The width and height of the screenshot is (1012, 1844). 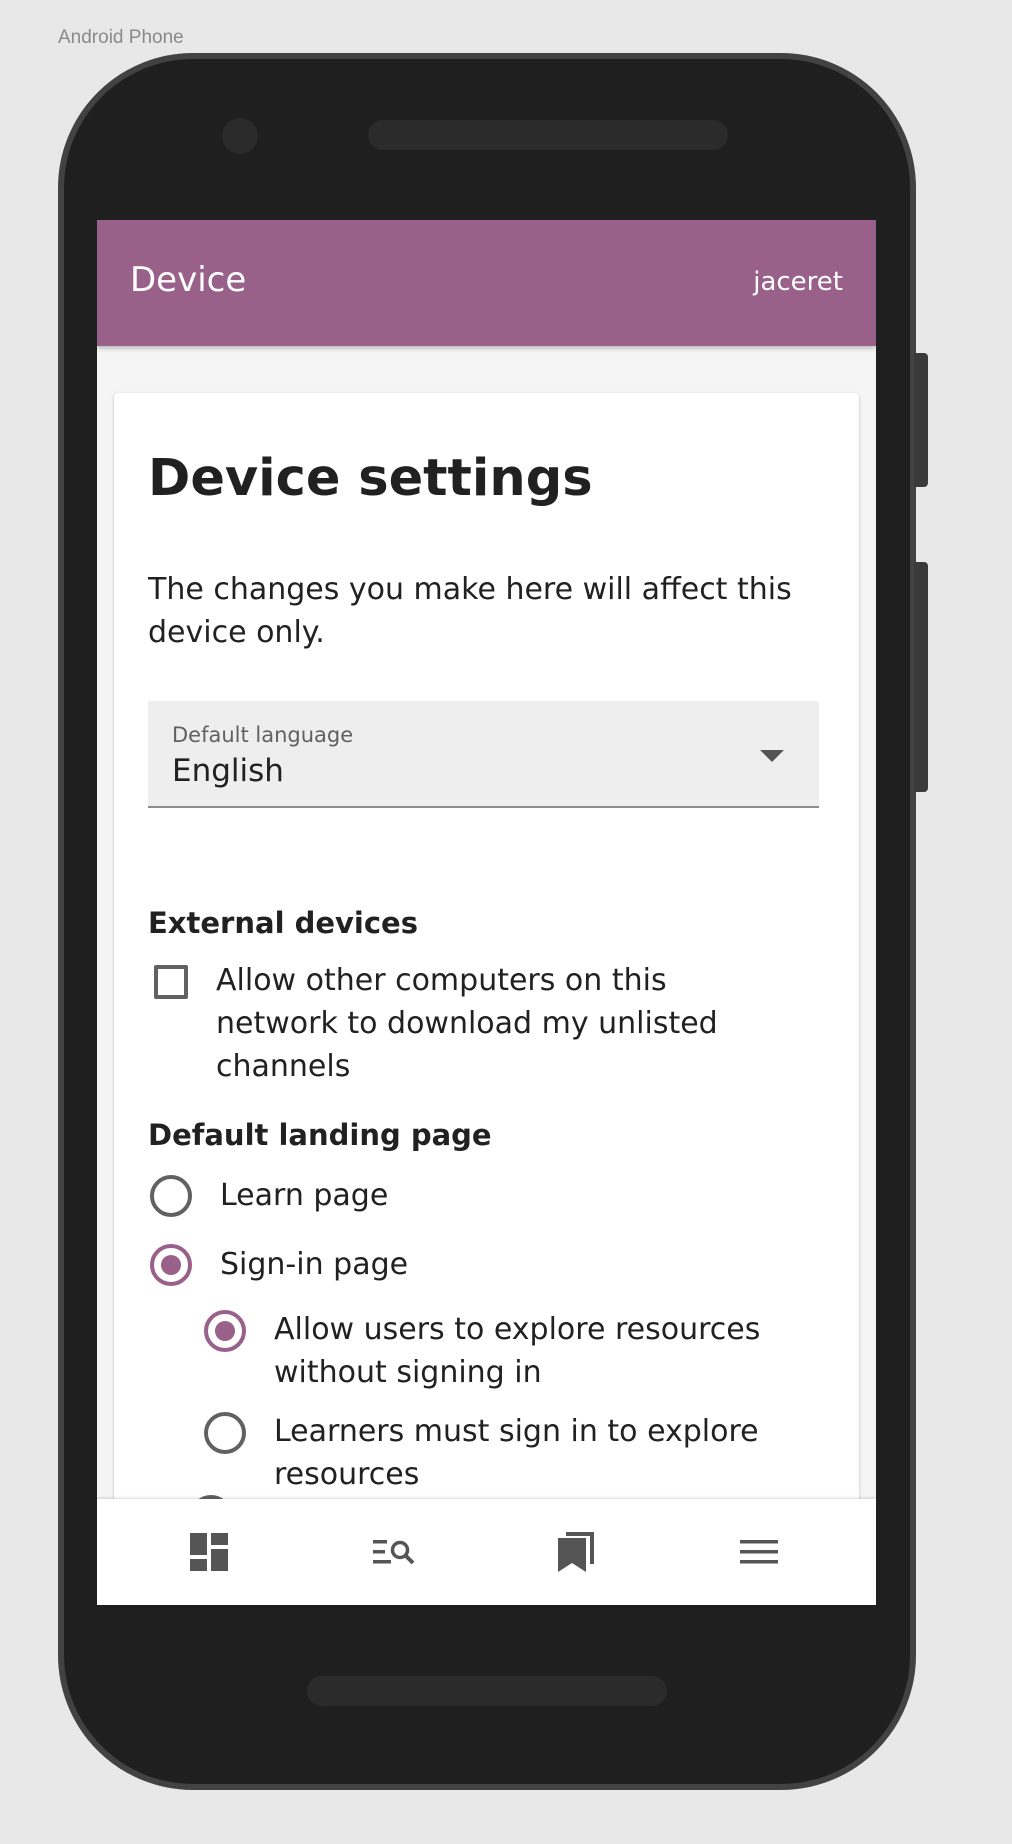 What do you see at coordinates (483, 754) in the screenshot?
I see `default-language-select: Default language English` at bounding box center [483, 754].